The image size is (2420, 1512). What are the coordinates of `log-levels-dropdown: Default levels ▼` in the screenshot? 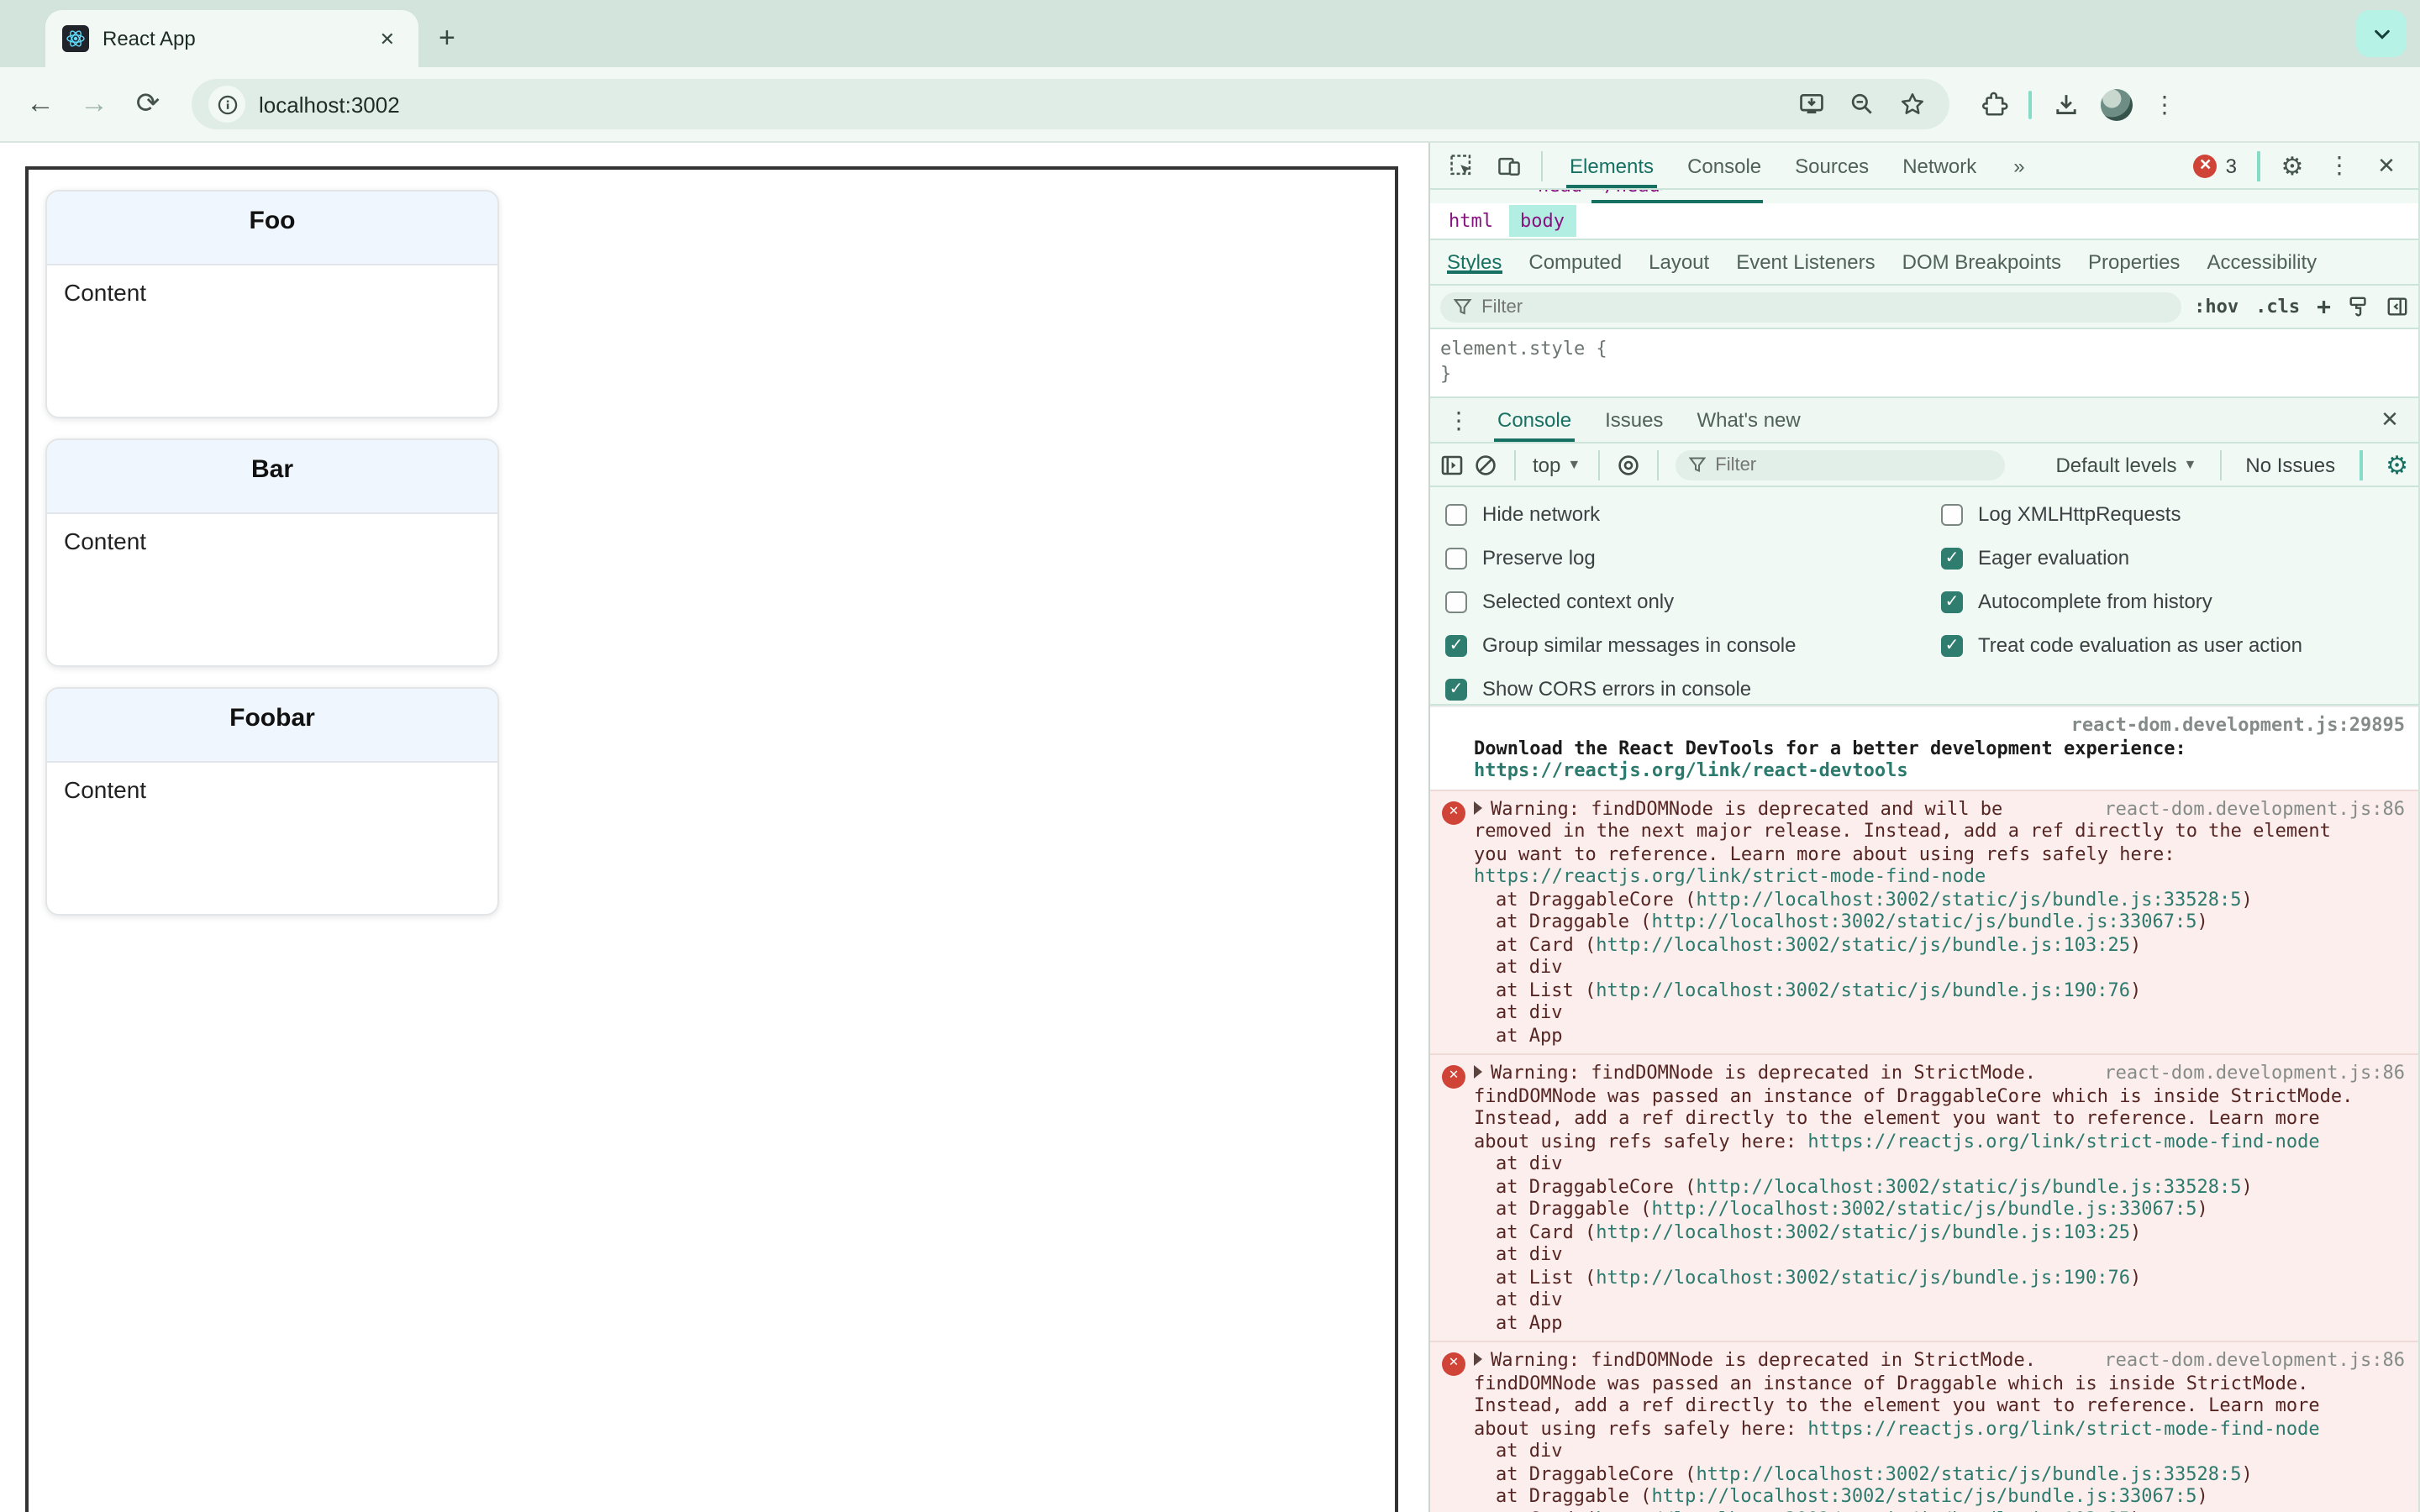 It's located at (2125, 464).